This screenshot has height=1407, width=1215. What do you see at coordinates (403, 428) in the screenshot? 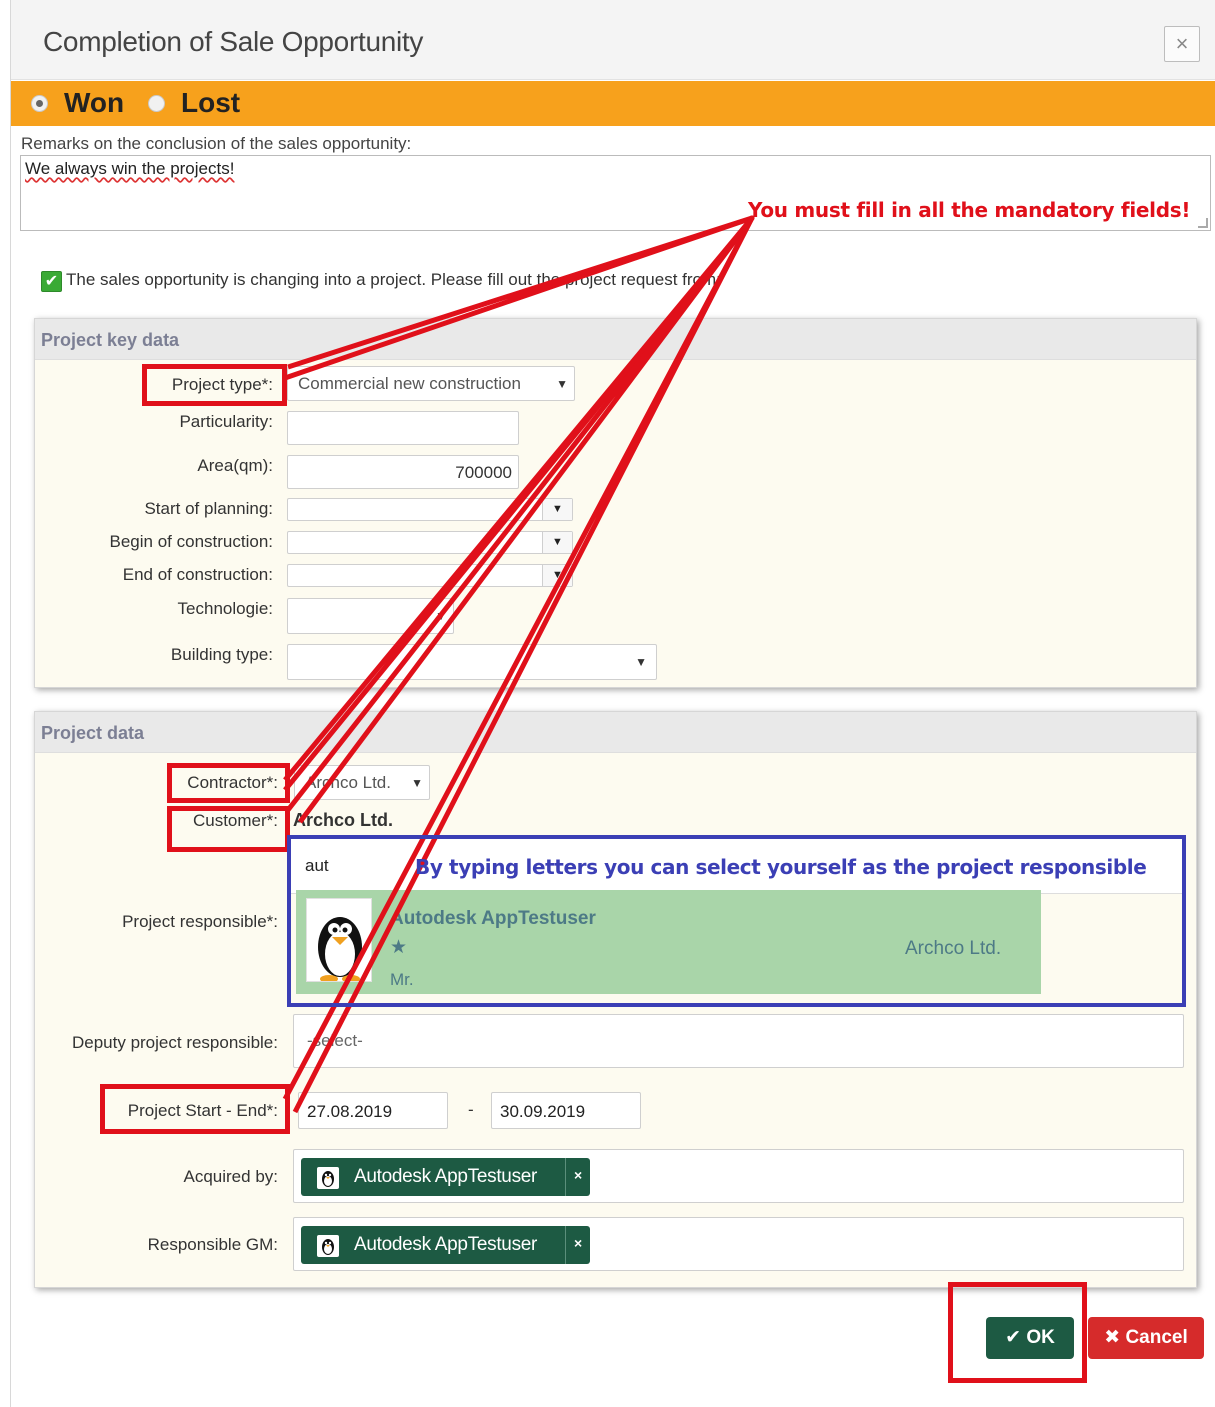
I see `particularity-input` at bounding box center [403, 428].